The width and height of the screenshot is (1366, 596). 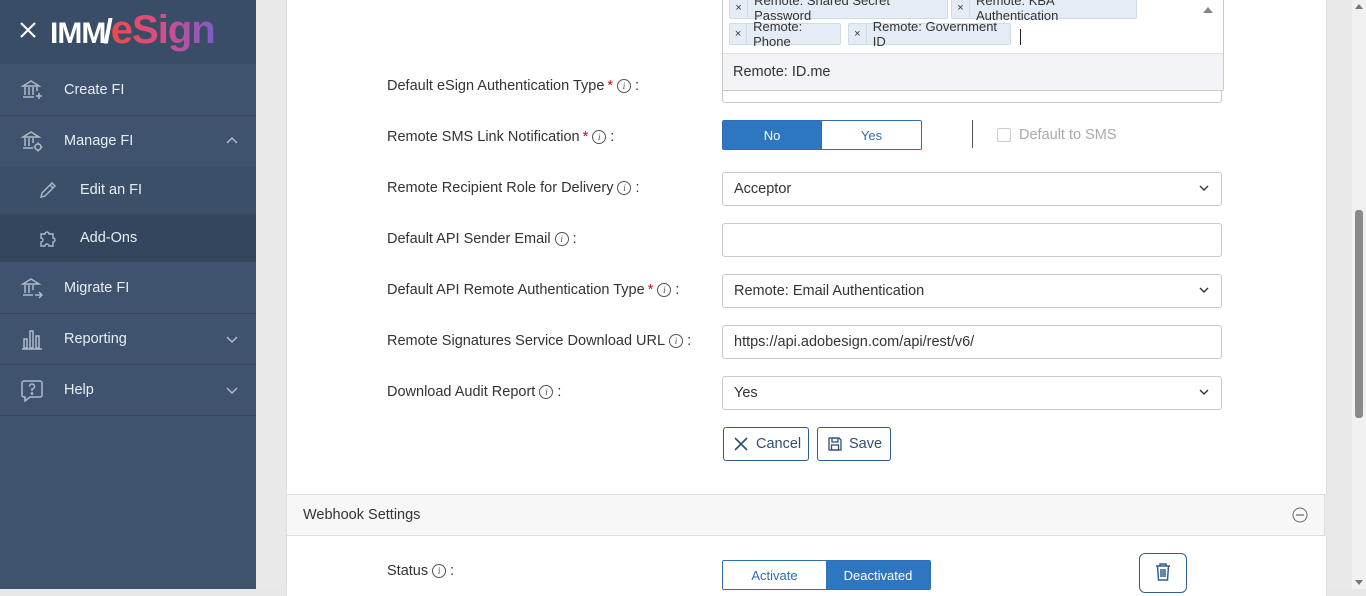 I want to click on brand-header: IMM / eSign, so click(x=128, y=32).